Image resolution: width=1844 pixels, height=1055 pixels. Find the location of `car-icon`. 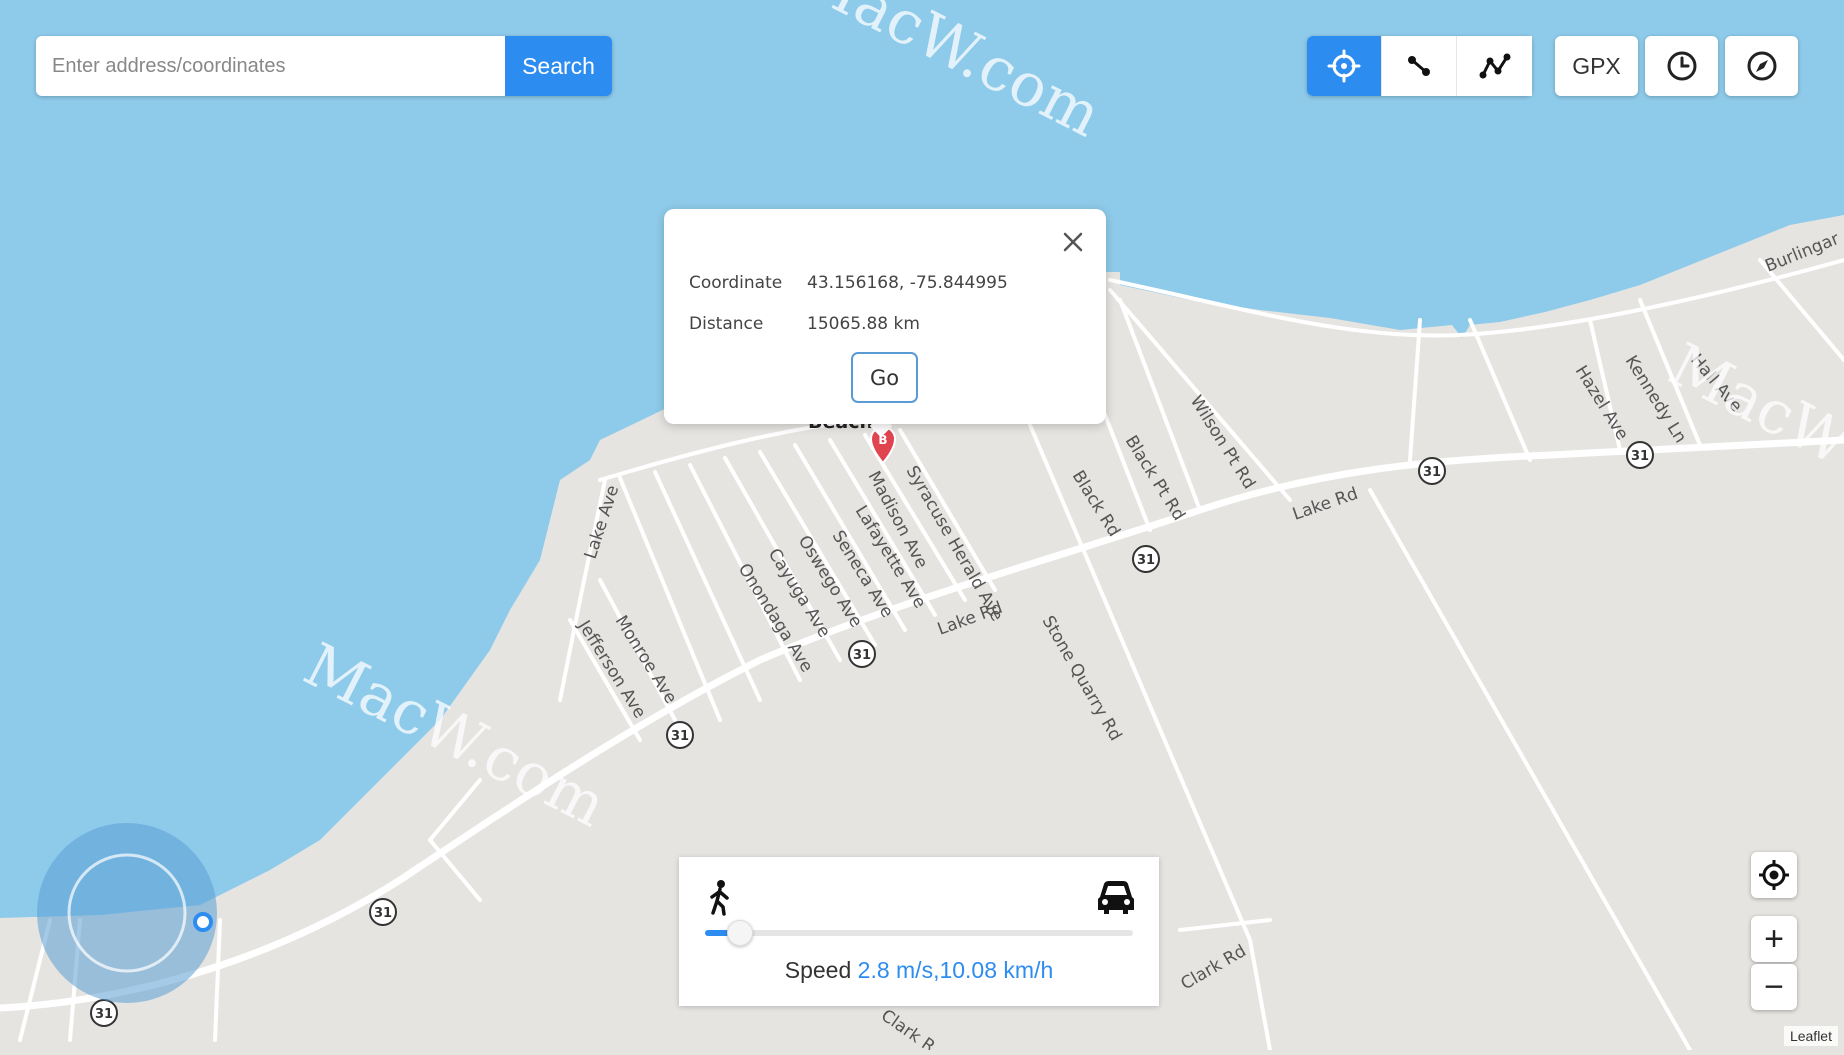

car-icon is located at coordinates (1116, 897).